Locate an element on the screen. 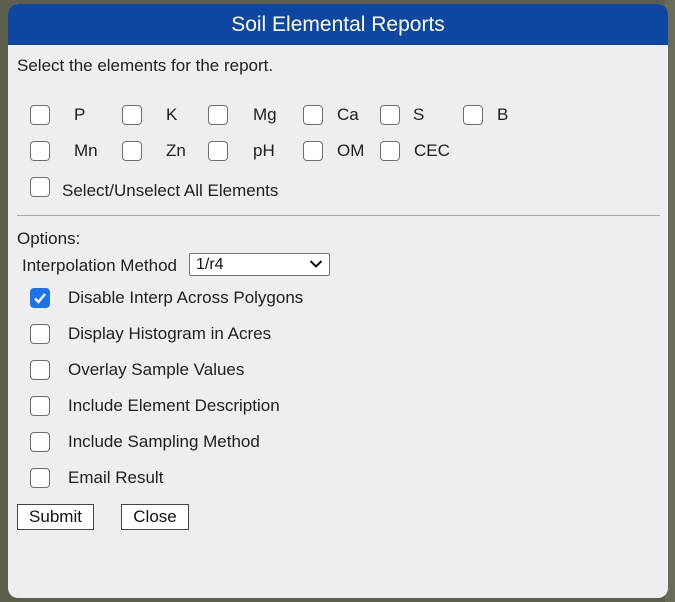 The height and width of the screenshot is (602, 675). disable-interp-checkbox is located at coordinates (40, 298).